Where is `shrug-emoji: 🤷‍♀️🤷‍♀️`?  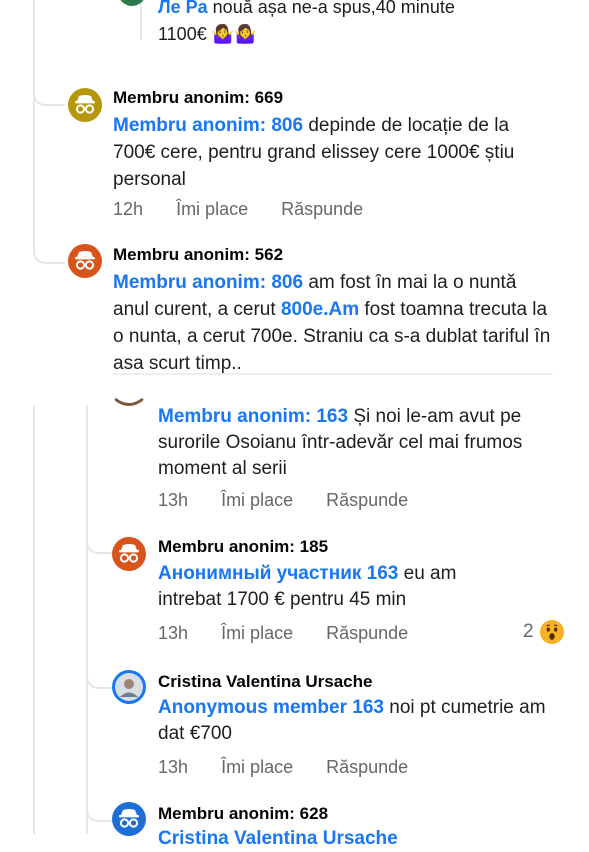
shrug-emoji: 🤷‍♀️🤷‍♀️ is located at coordinates (234, 34).